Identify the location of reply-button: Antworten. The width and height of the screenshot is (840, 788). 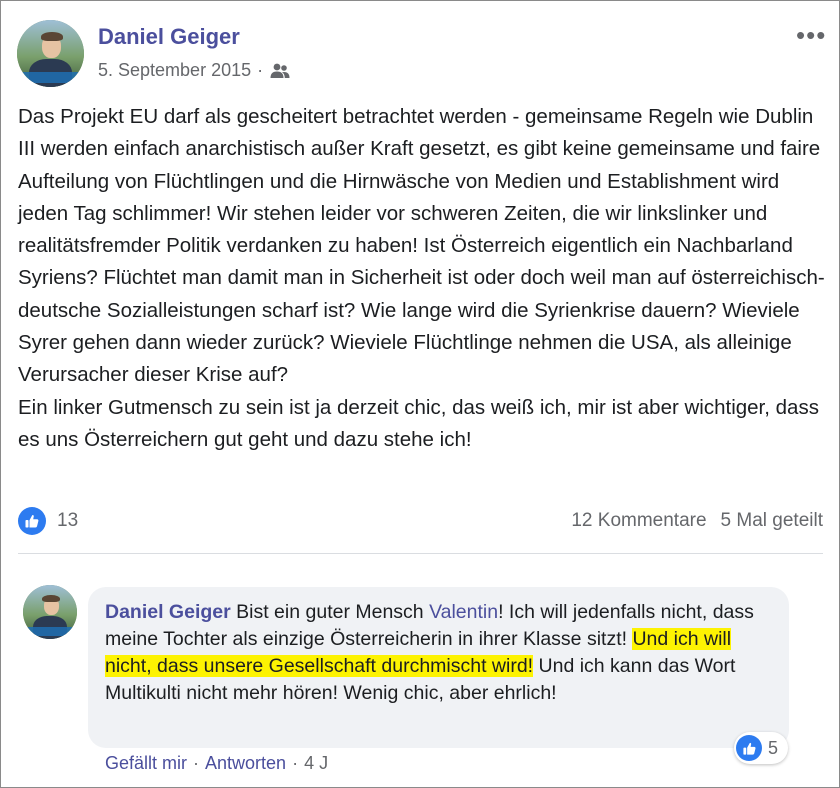
(245, 763).